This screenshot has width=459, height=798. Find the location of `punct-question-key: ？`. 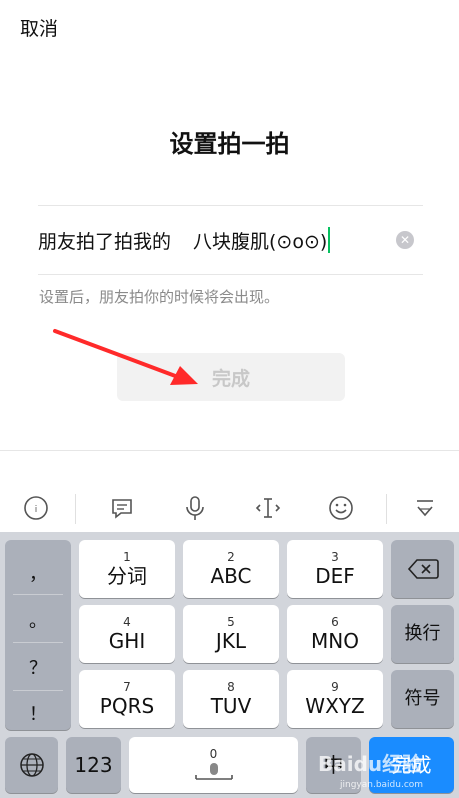

punct-question-key: ？ is located at coordinates (38, 667).